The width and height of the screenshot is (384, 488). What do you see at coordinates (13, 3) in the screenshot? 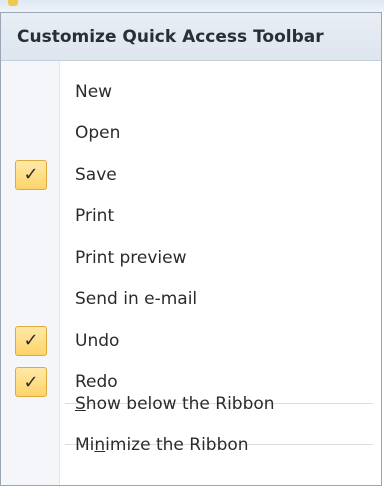
I see `ribbon-tab-nub` at bounding box center [13, 3].